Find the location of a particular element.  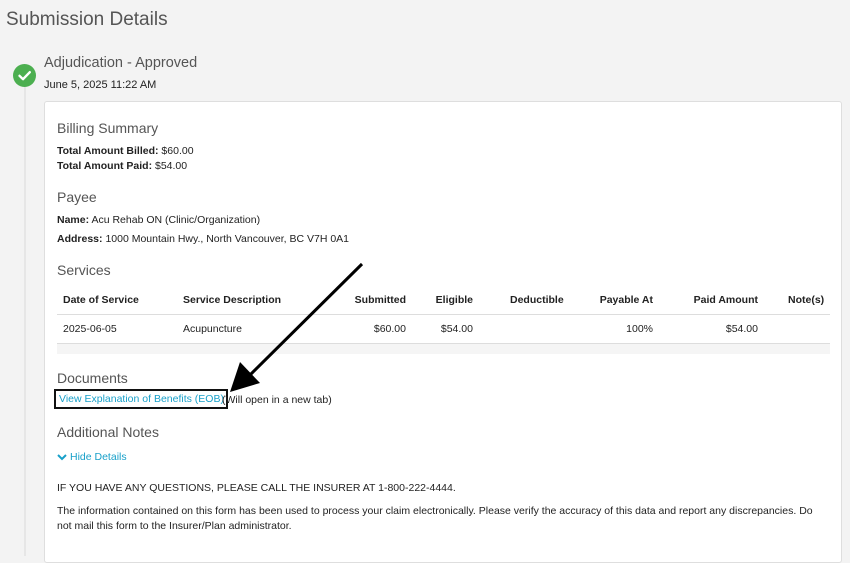

chevron-down-icon is located at coordinates (62, 457).